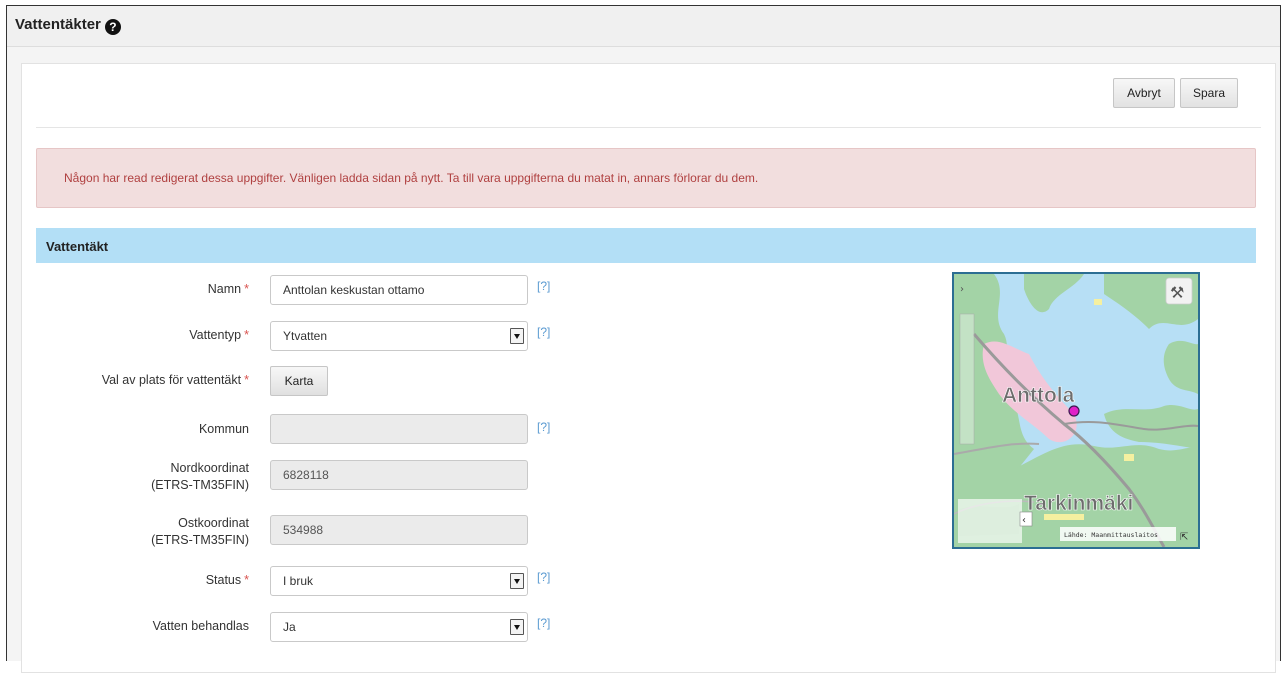 This screenshot has width=1287, height=673. What do you see at coordinates (399, 290) in the screenshot?
I see `name-input: Anttolan keskustan ottamo` at bounding box center [399, 290].